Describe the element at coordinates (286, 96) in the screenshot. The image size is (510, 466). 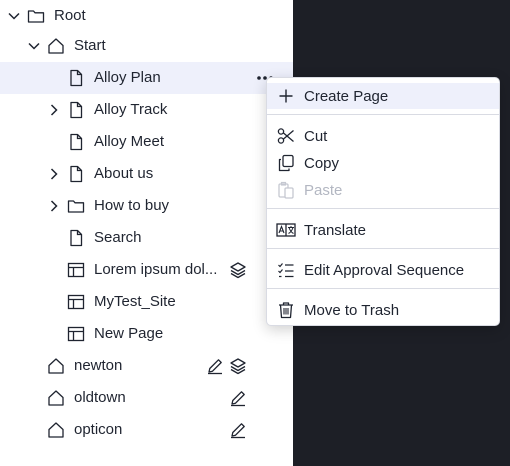
I see `plus-icon` at that location.